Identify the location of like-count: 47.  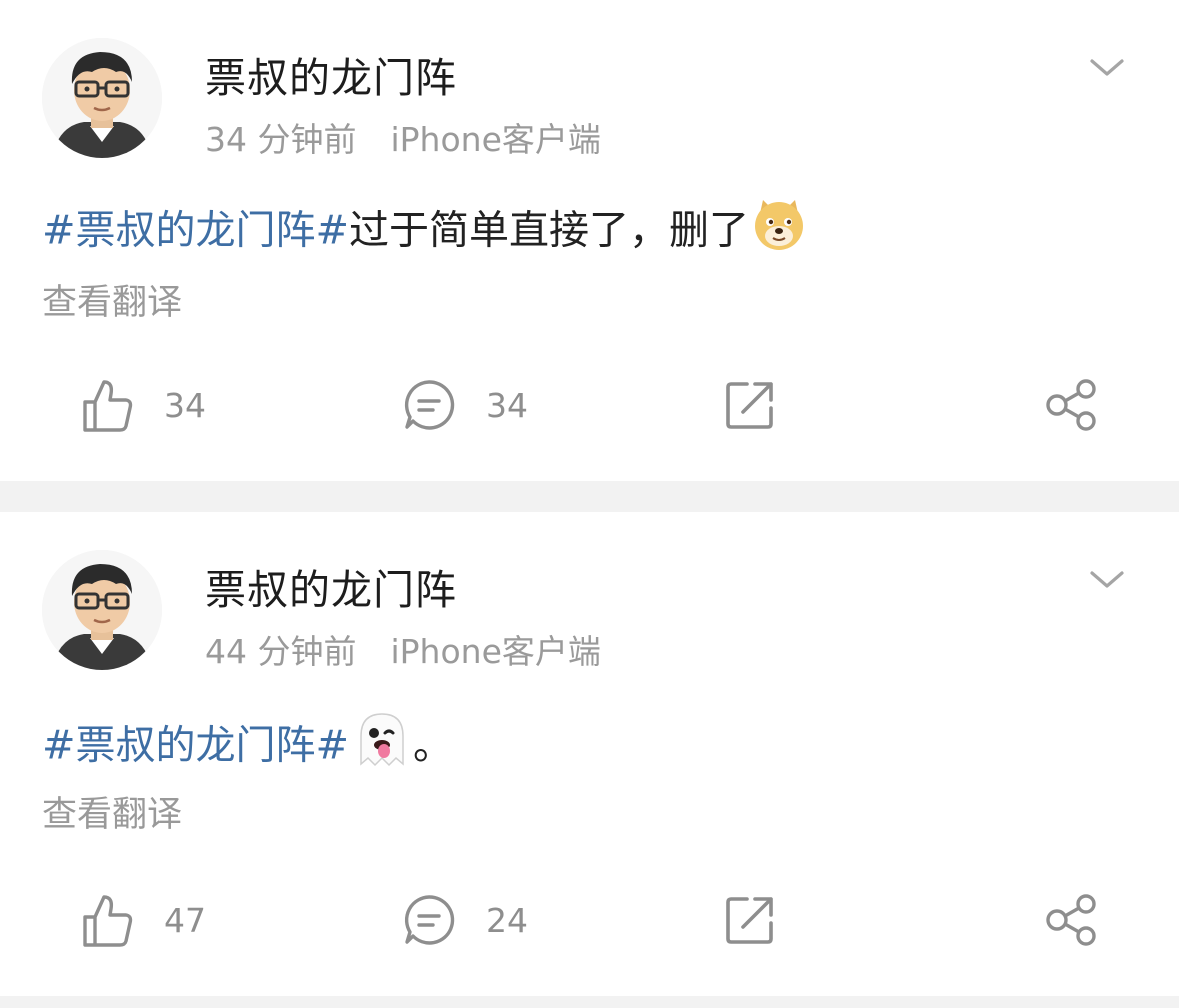
(185, 920).